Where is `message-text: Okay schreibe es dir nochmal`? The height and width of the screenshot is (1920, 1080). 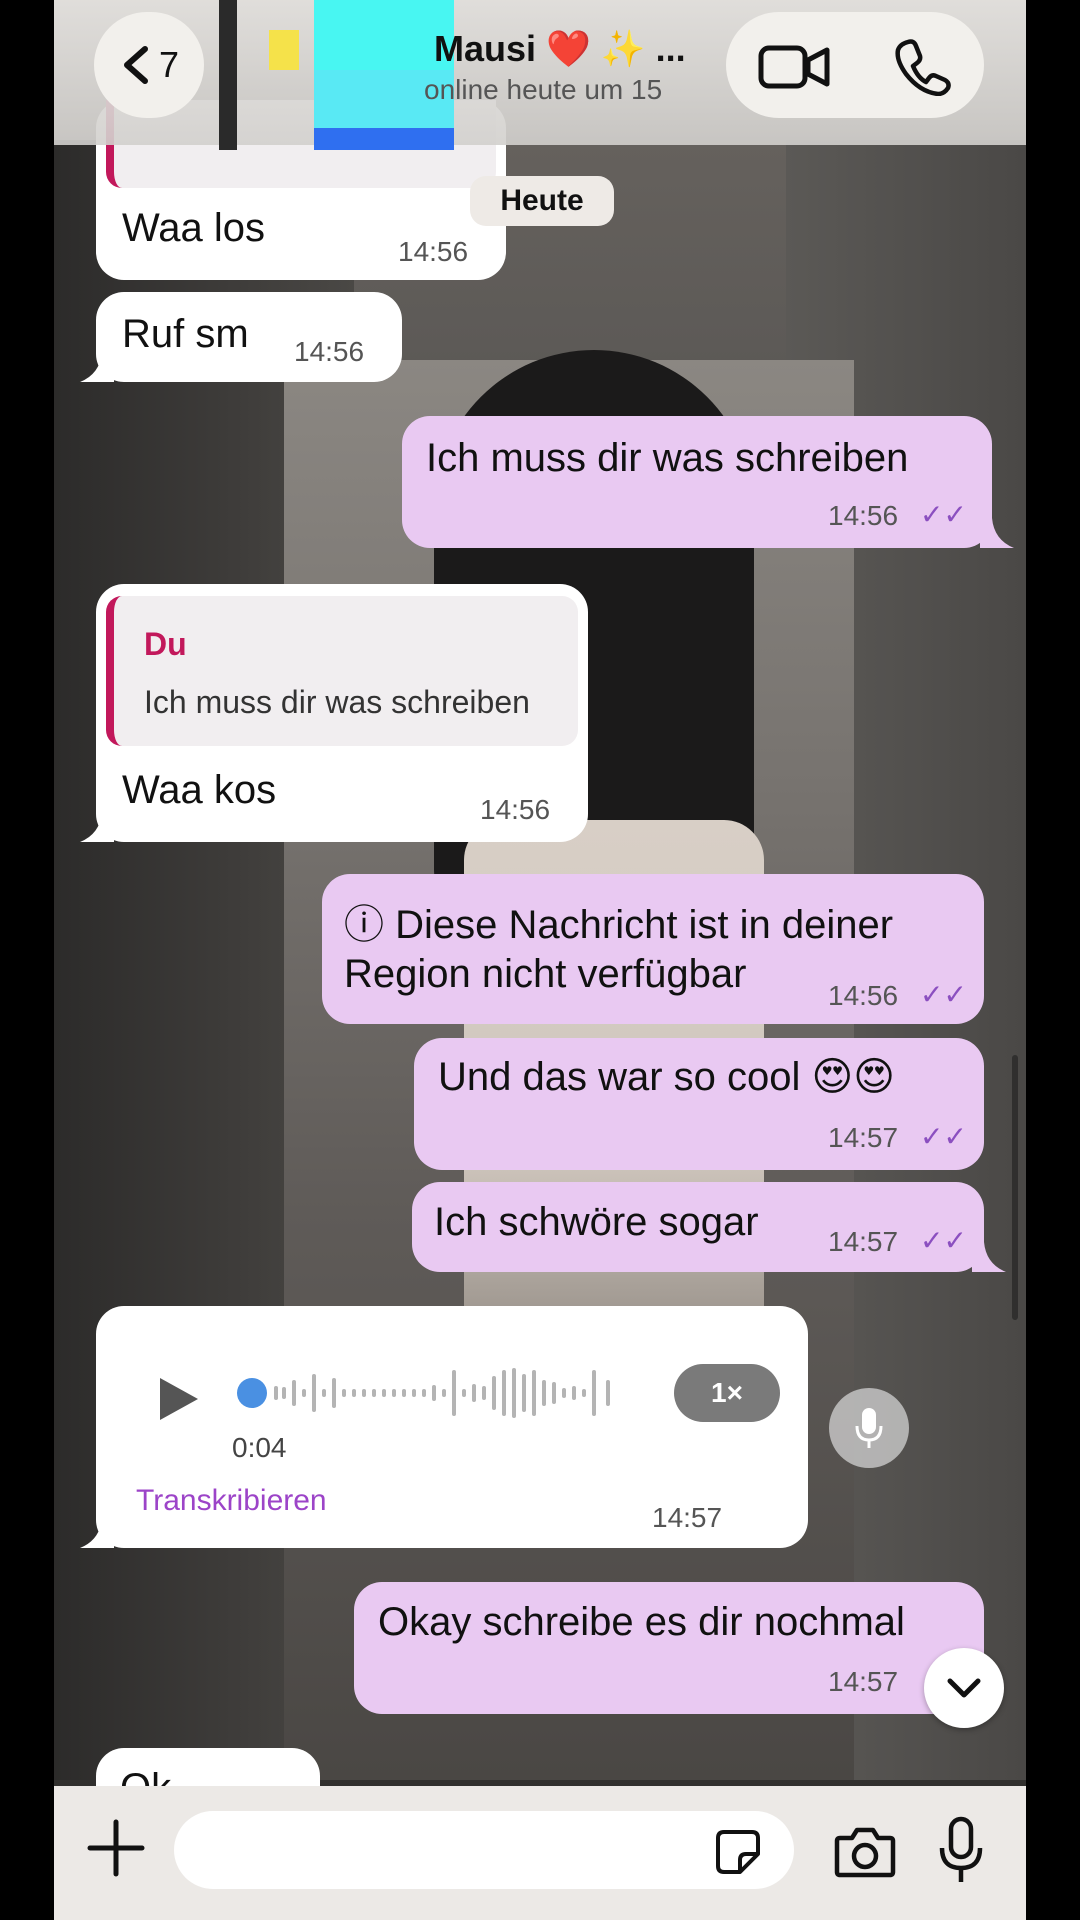
message-text: Okay schreibe es dir nochmal is located at coordinates (641, 1622).